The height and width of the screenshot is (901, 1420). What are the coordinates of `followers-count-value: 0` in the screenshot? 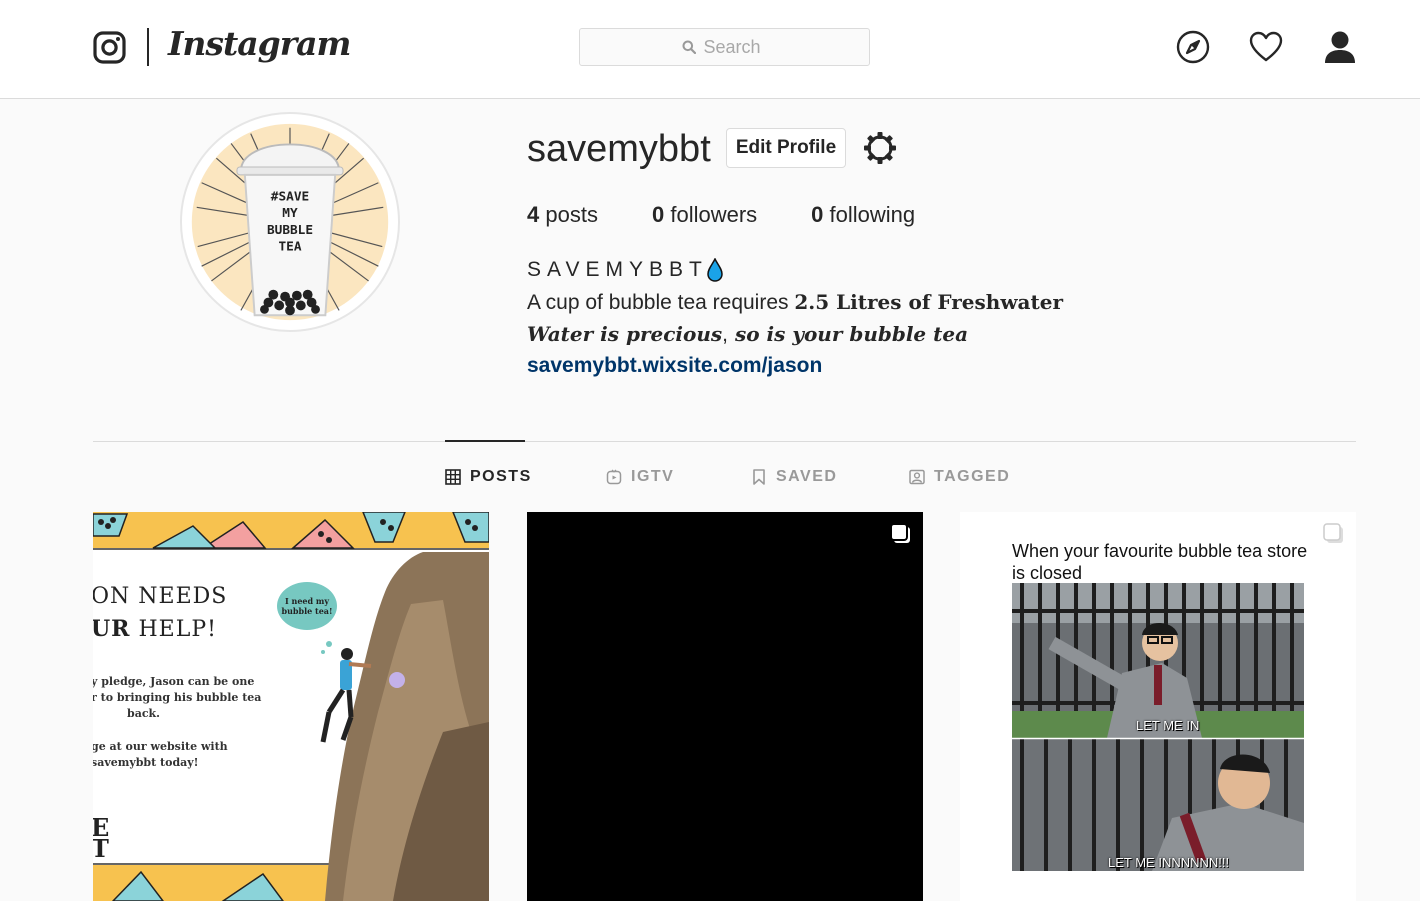 It's located at (658, 214).